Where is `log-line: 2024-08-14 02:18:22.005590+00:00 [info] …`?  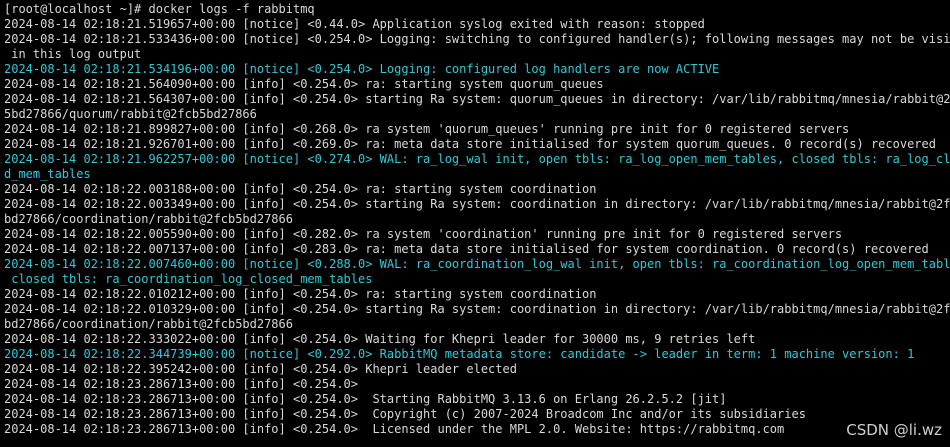
log-line: 2024-08-14 02:18:22.005590+00:00 [info] … is located at coordinates (423, 234).